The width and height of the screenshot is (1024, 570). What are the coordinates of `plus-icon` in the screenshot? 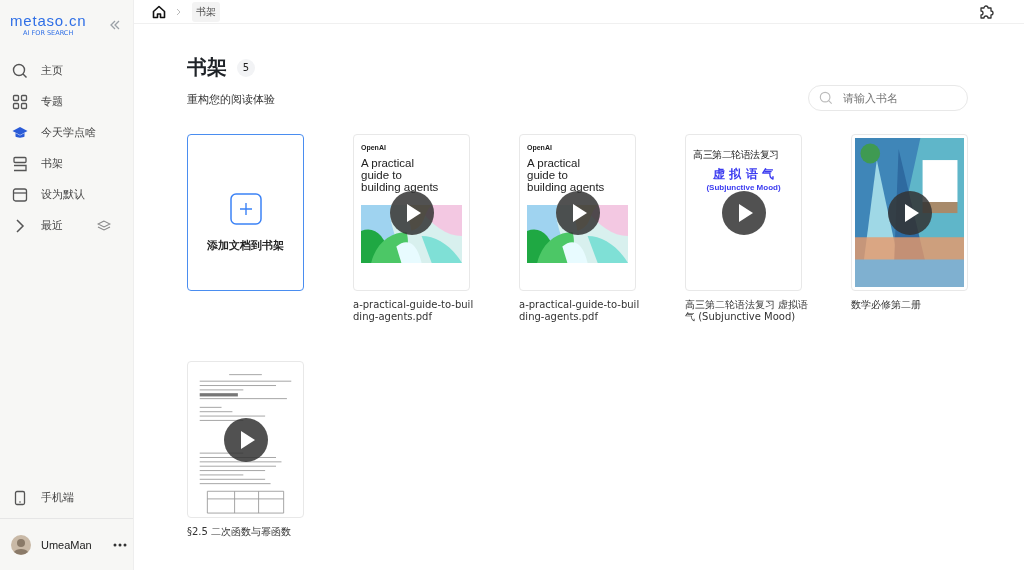 It's located at (245, 208).